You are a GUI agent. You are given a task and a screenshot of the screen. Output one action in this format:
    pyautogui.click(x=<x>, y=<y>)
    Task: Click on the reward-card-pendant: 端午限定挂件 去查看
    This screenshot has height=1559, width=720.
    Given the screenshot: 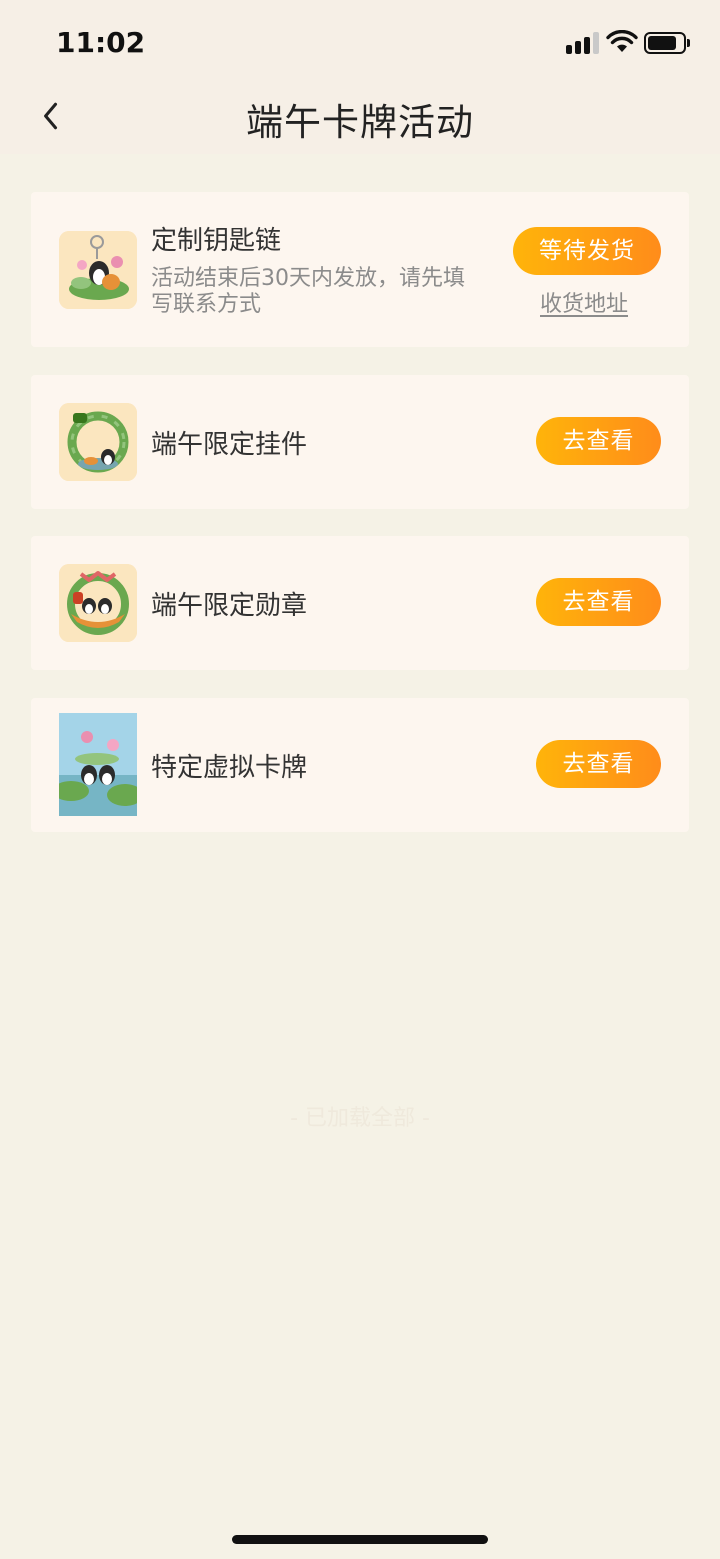 What is the action you would take?
    pyautogui.click(x=360, y=442)
    